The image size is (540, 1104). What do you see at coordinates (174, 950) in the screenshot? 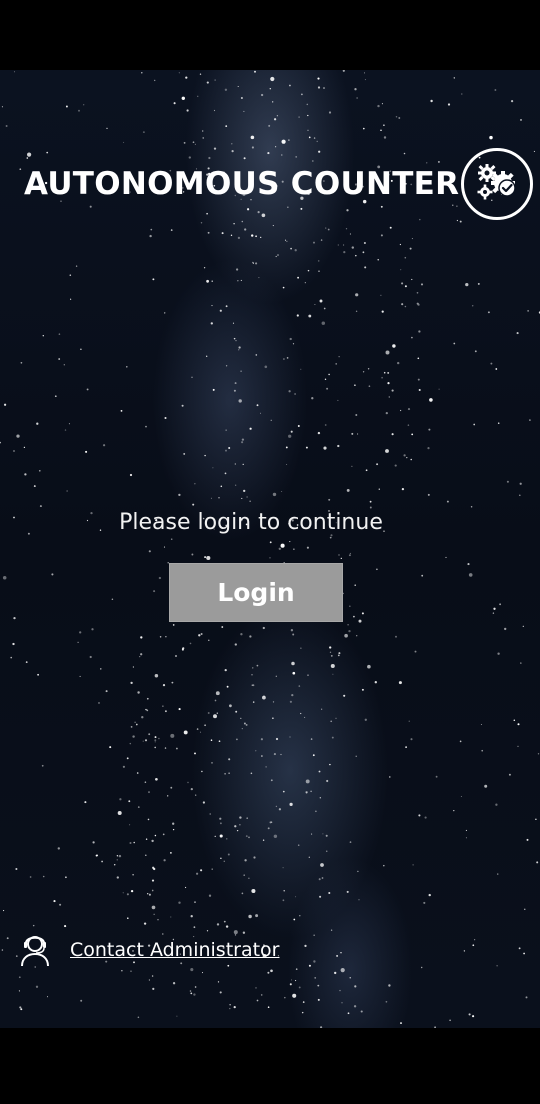
I see `contact-administrator-label: Contact Administrator` at bounding box center [174, 950].